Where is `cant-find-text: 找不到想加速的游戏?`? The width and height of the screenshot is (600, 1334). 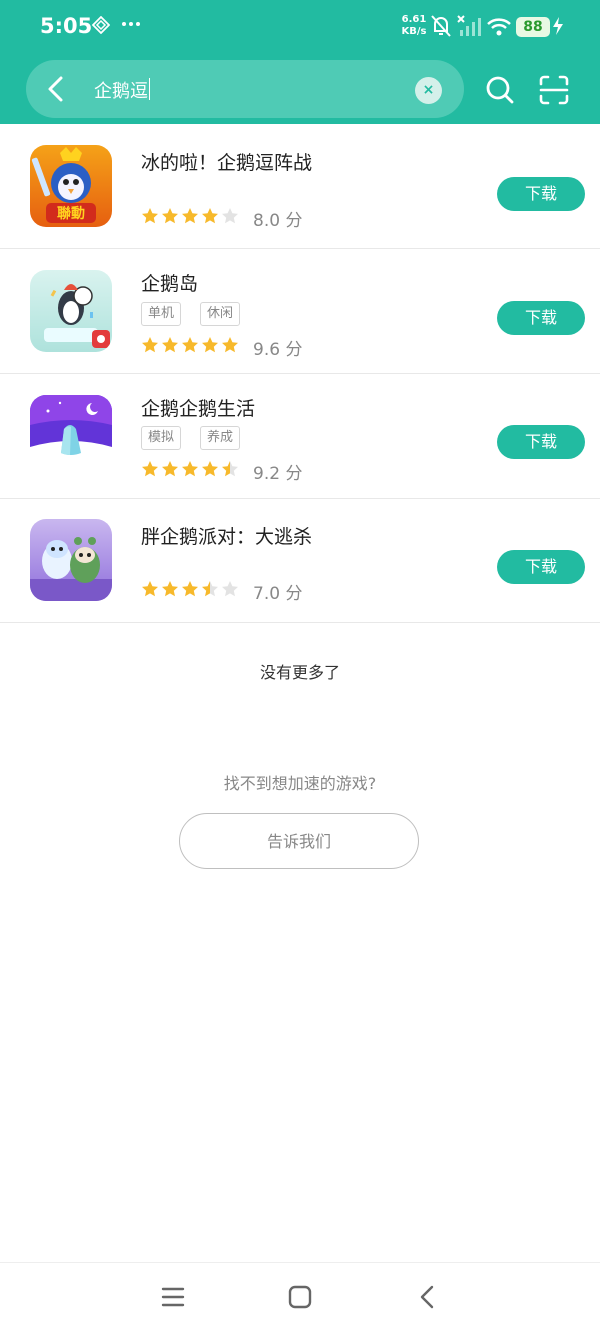
cant-find-text: 找不到想加速的游戏? is located at coordinates (300, 783).